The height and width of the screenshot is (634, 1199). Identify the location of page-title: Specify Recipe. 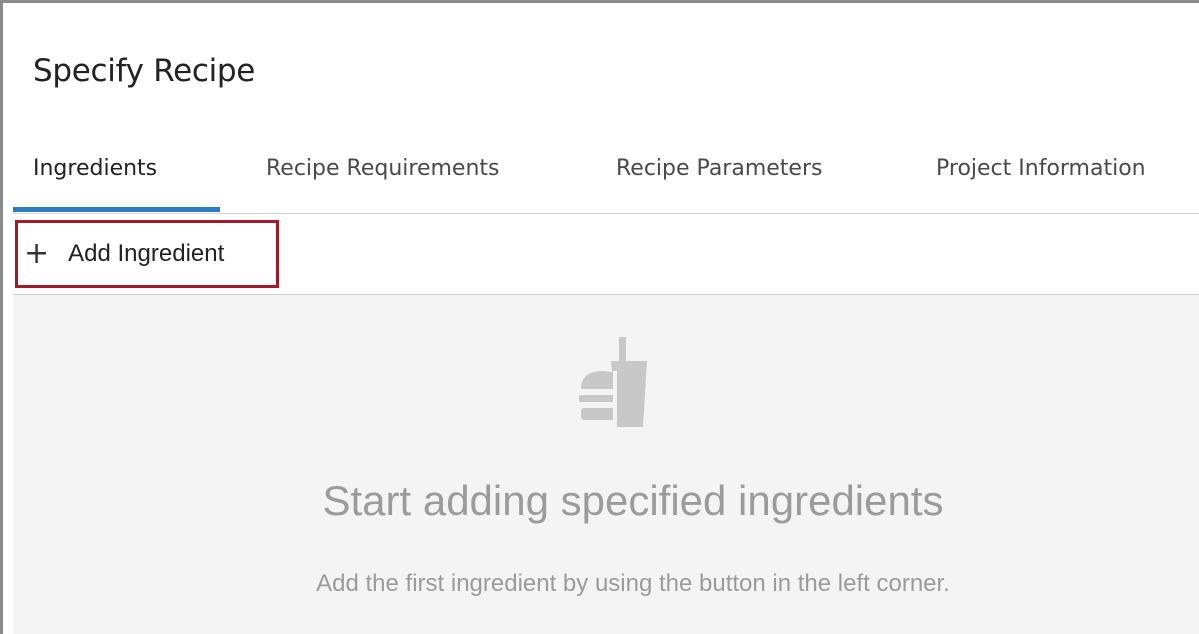
(144, 71).